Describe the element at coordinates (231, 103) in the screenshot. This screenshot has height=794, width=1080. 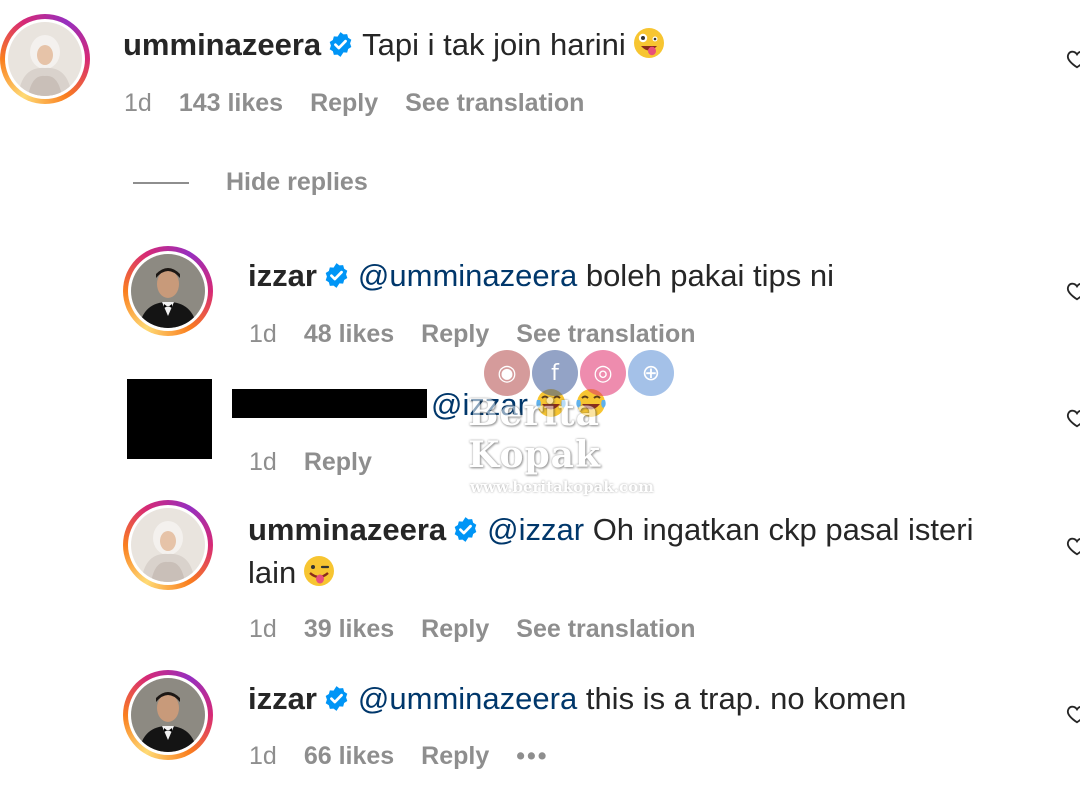
I see `like-count: 143 likes` at that location.